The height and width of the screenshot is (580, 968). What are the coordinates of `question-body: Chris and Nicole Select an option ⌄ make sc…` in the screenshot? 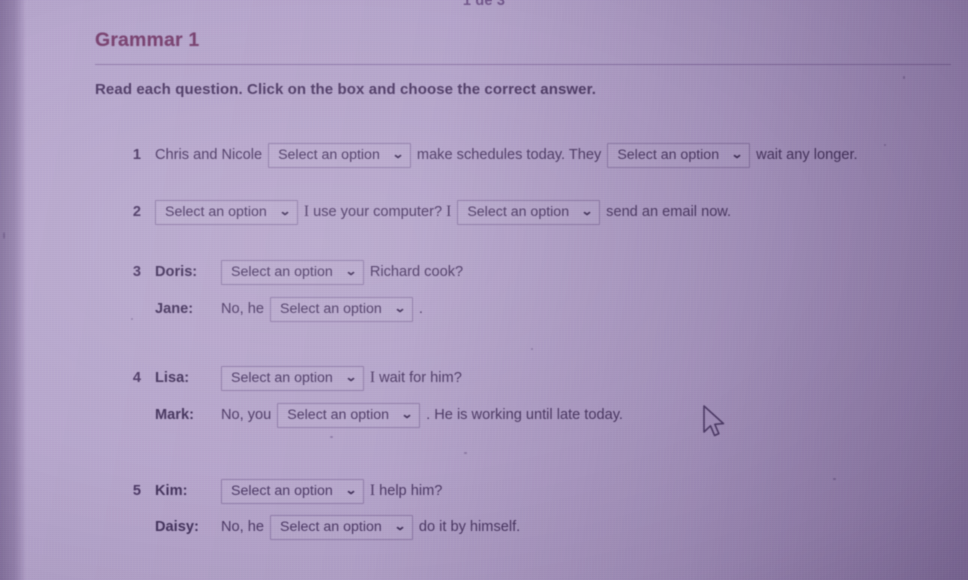 It's located at (509, 155).